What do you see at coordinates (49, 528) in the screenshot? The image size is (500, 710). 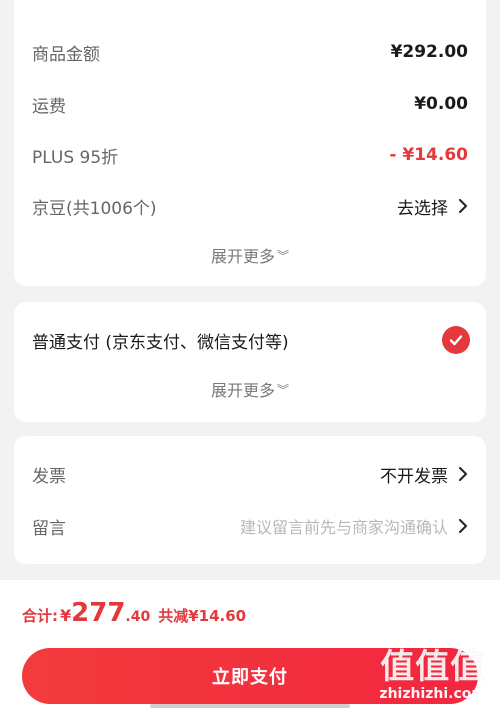 I see `message-label: 留言` at bounding box center [49, 528].